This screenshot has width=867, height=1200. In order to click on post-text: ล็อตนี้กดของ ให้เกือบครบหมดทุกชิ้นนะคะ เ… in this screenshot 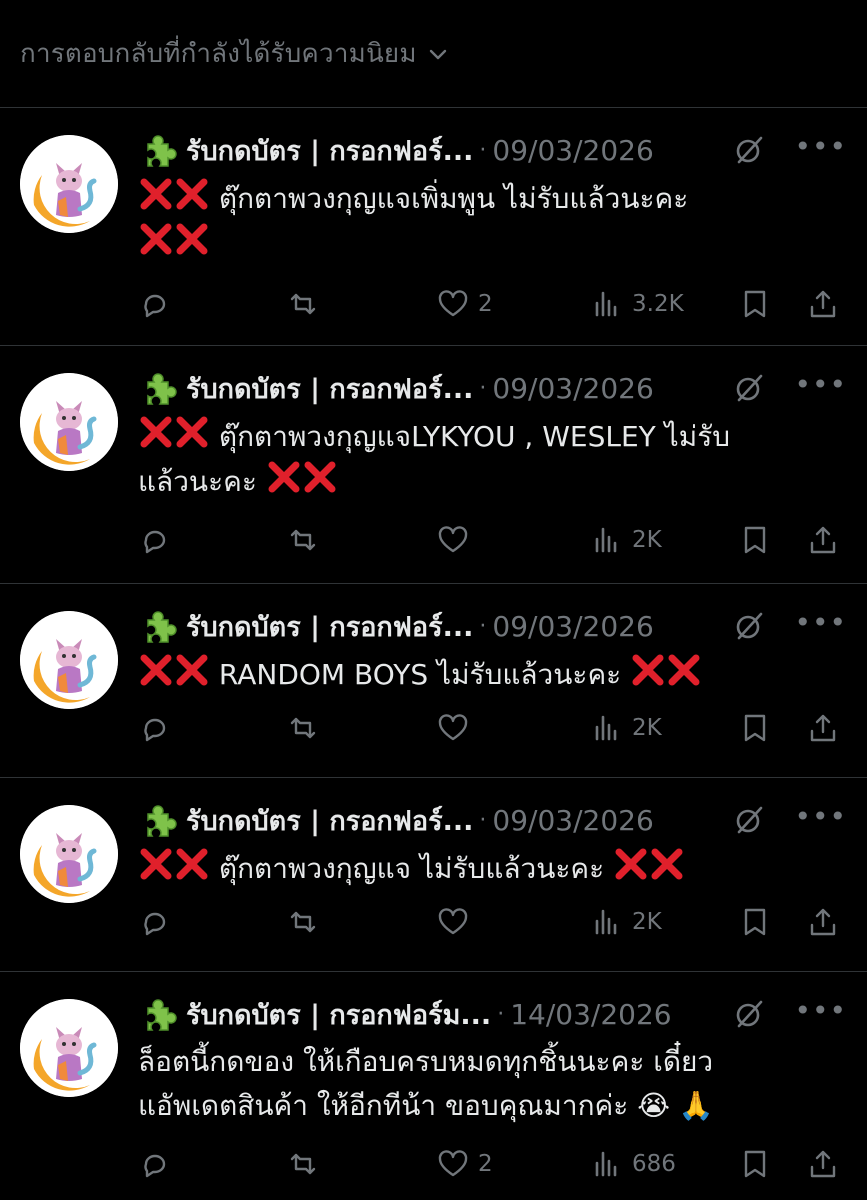, I will do `click(482, 1084)`.